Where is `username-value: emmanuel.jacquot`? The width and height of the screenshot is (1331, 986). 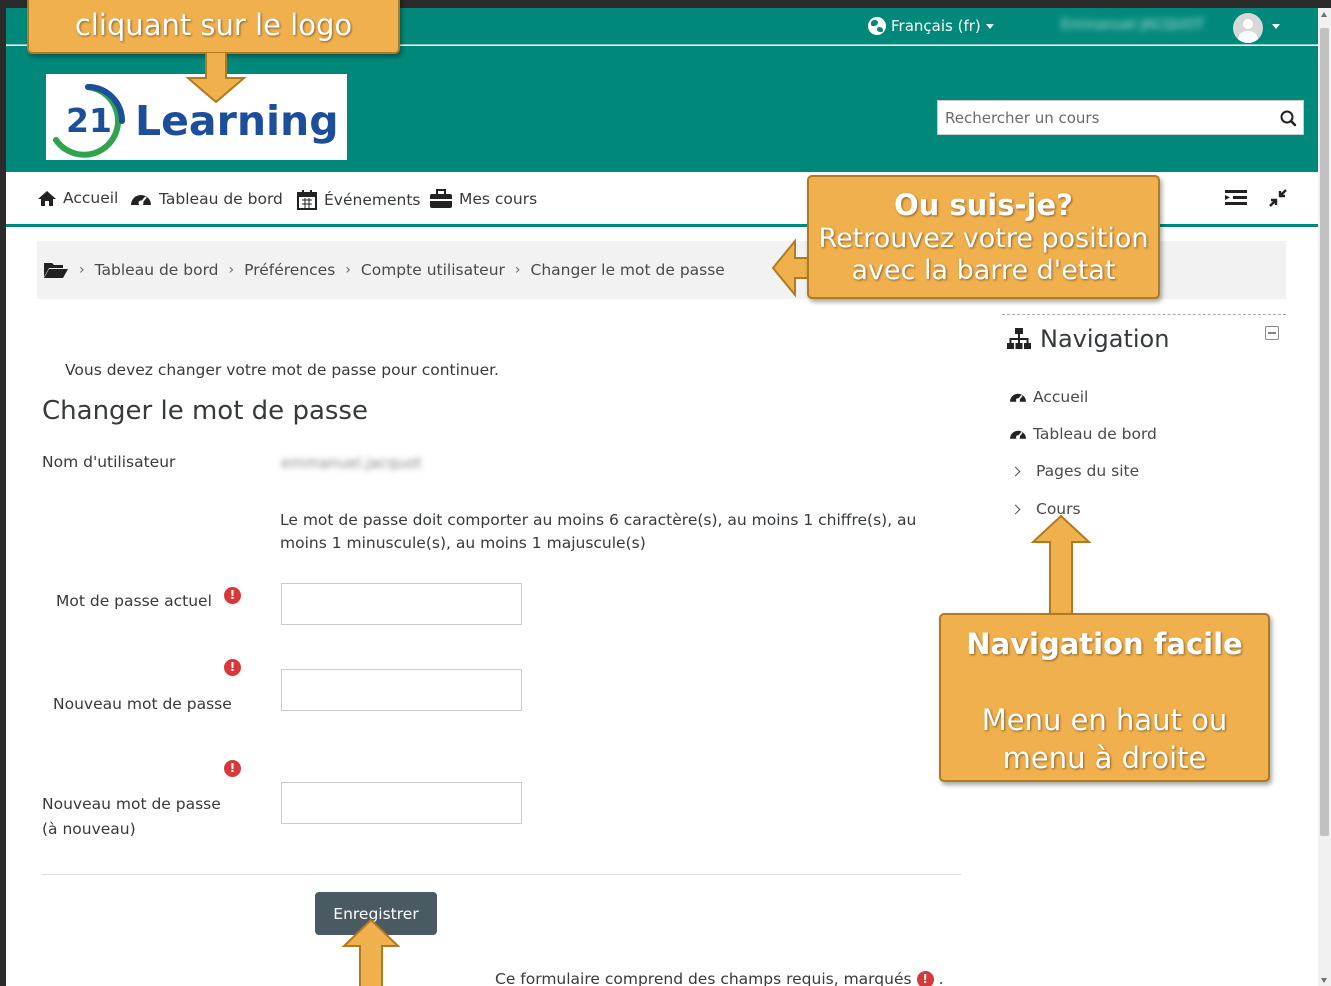 username-value: emmanuel.jacquot is located at coordinates (351, 463).